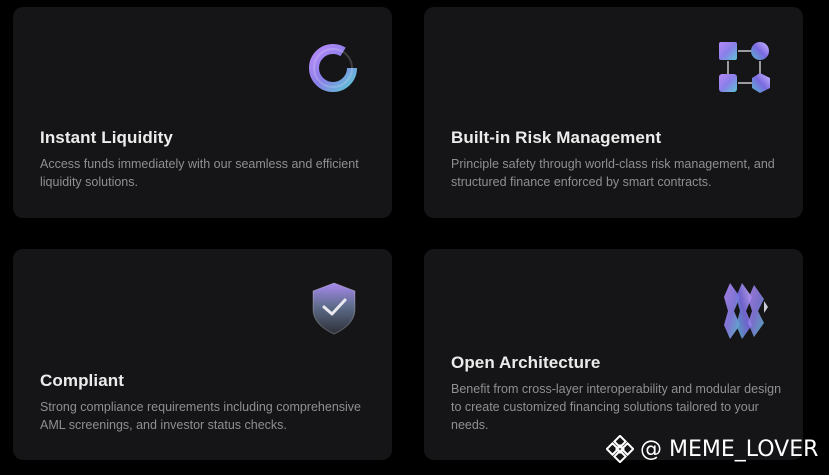 This screenshot has height=475, width=829. I want to click on card-title: Open Architecture, so click(526, 362).